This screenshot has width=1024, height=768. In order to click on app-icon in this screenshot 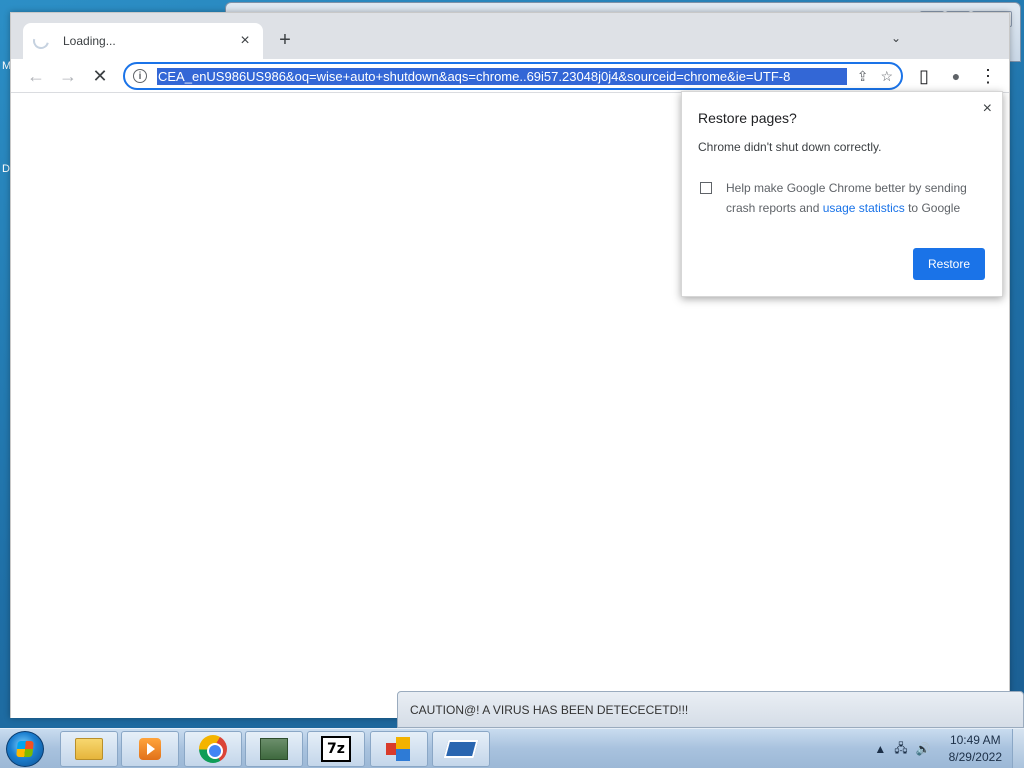, I will do `click(399, 749)`.